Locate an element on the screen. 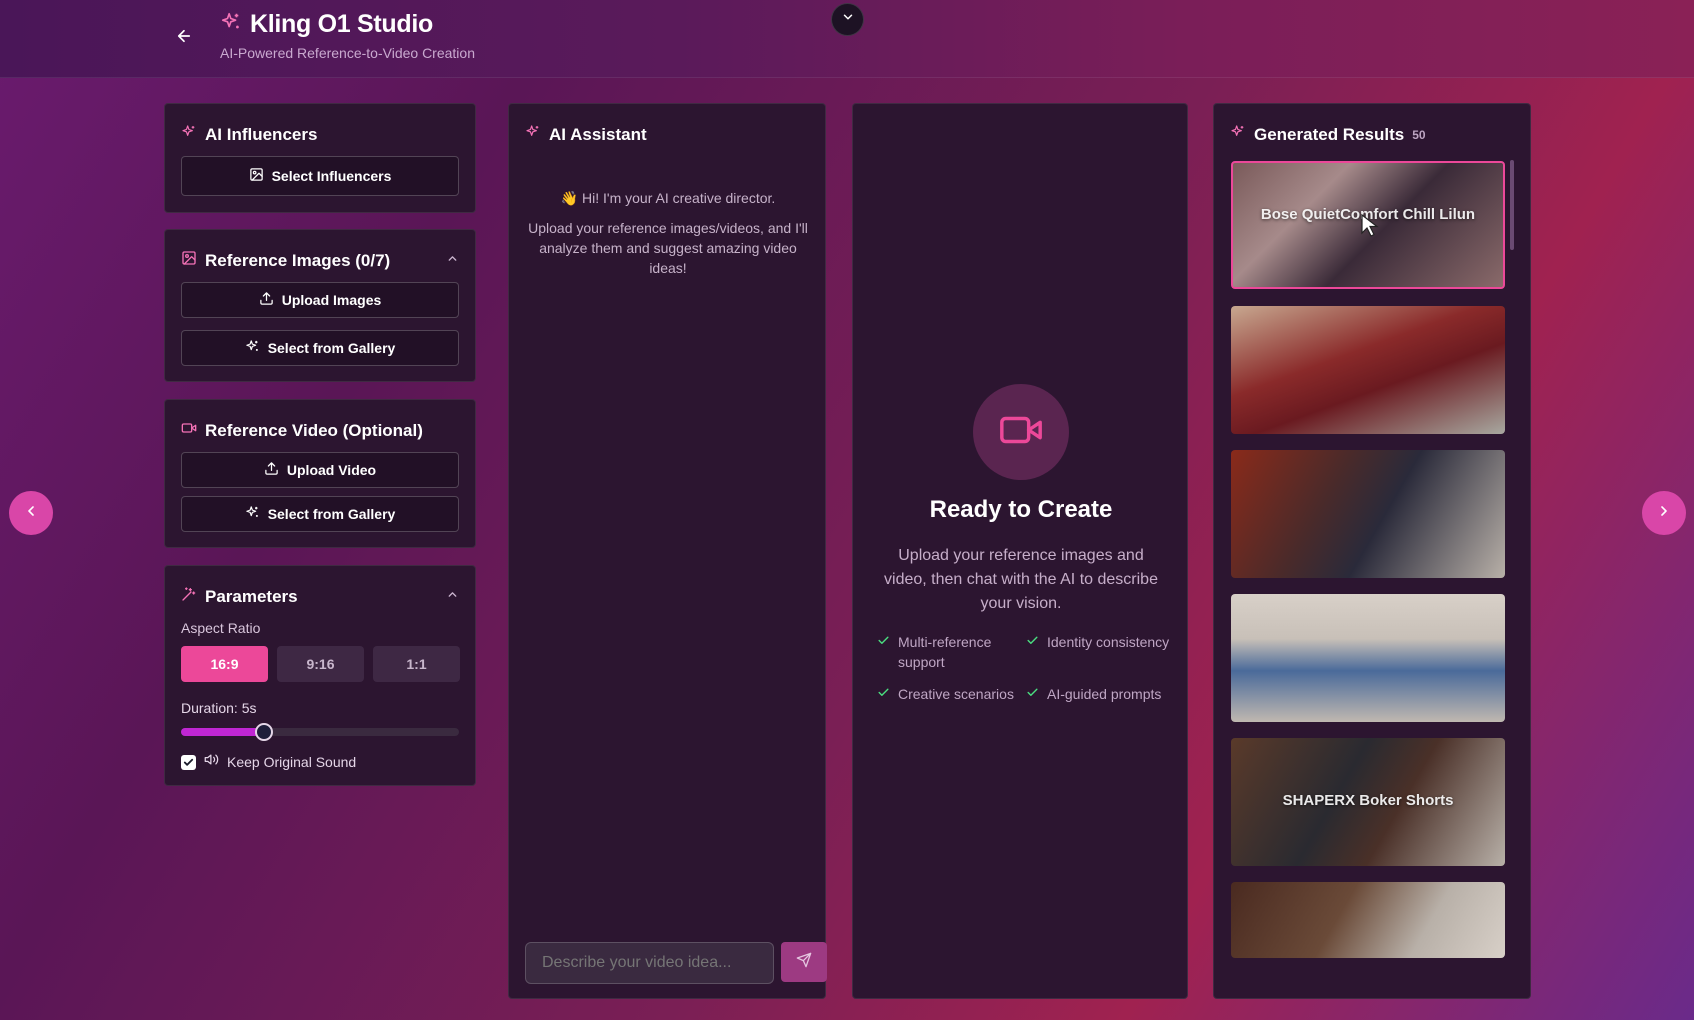  send-button is located at coordinates (804, 962).